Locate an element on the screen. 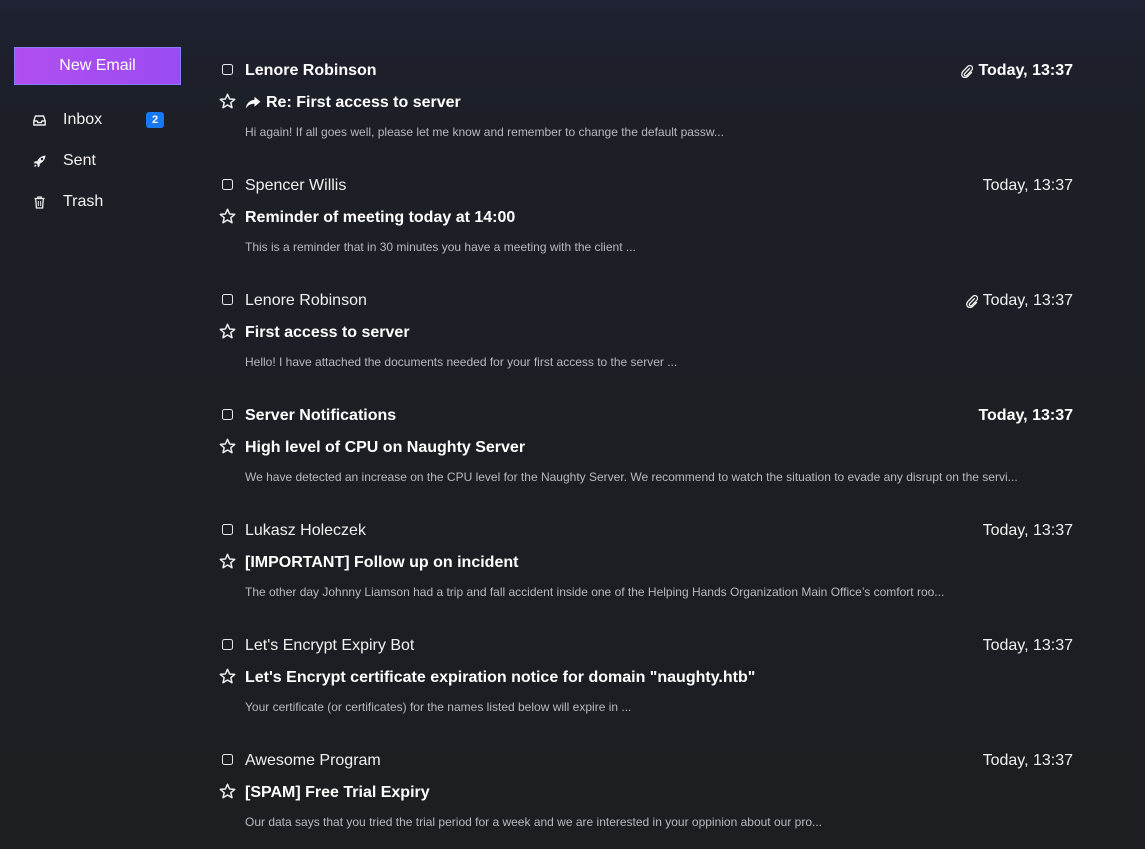 This screenshot has height=849, width=1145. email-sender: Server Notifications is located at coordinates (321, 415).